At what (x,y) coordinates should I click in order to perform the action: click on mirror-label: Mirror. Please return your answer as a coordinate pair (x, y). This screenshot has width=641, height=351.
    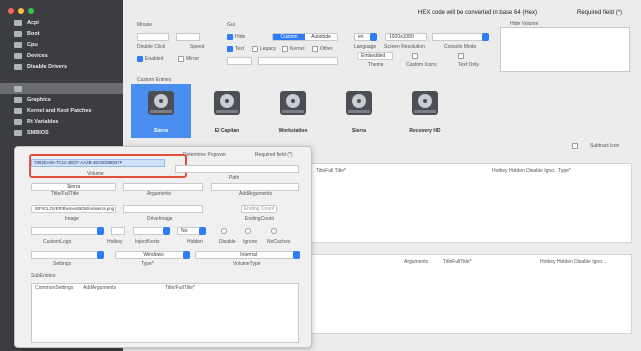
    Looking at the image, I should click on (193, 59).